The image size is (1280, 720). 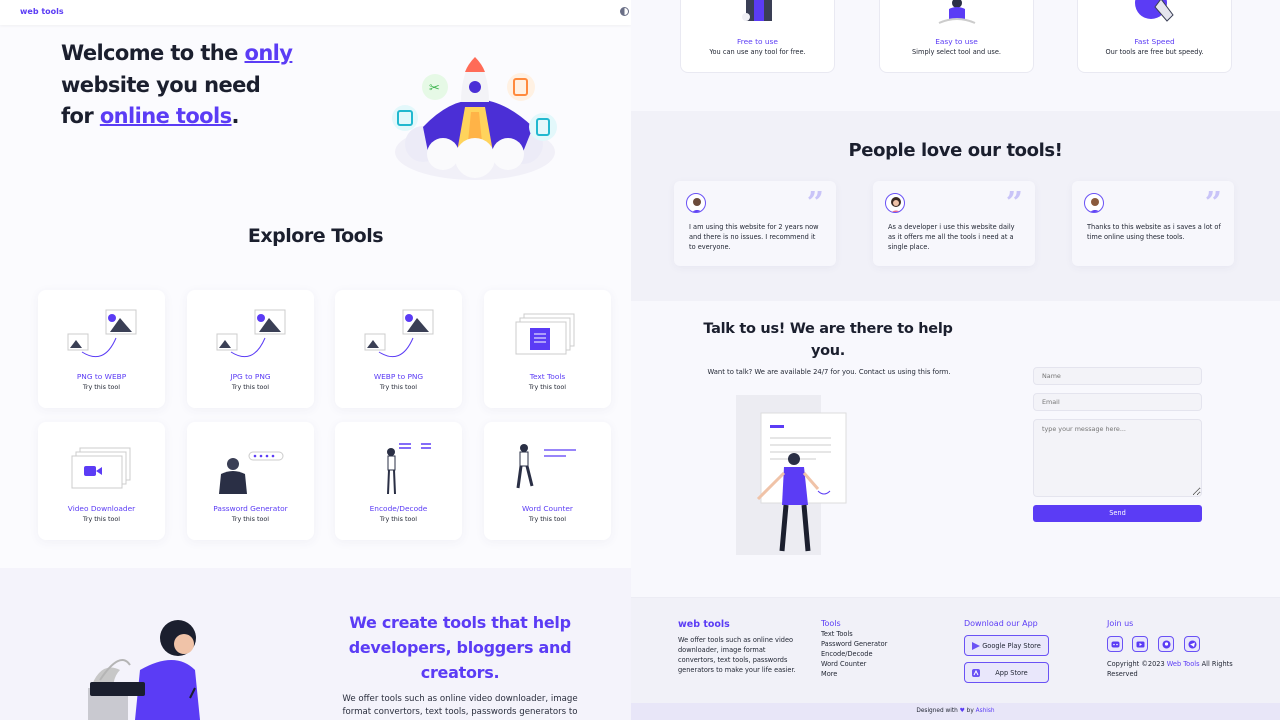 What do you see at coordinates (837, 634) in the screenshot?
I see `footer-link-text-tools: Text Tools` at bounding box center [837, 634].